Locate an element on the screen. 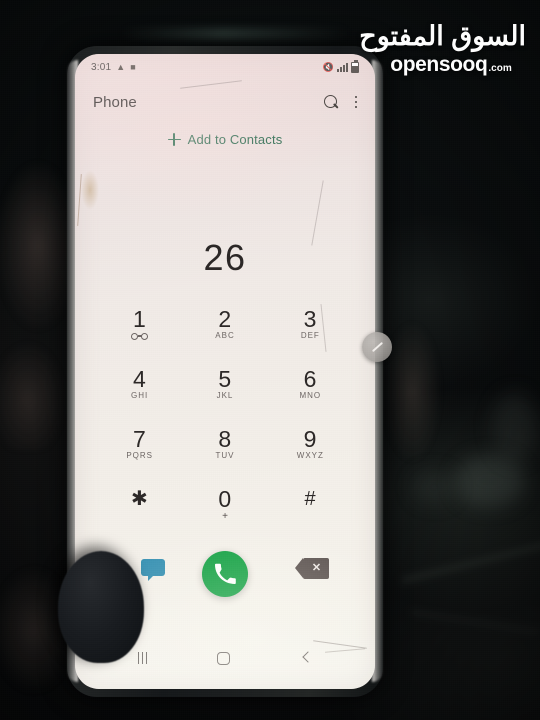 The image size is (540, 720). dialpad-key-4: 4 GHI is located at coordinates (139, 384).